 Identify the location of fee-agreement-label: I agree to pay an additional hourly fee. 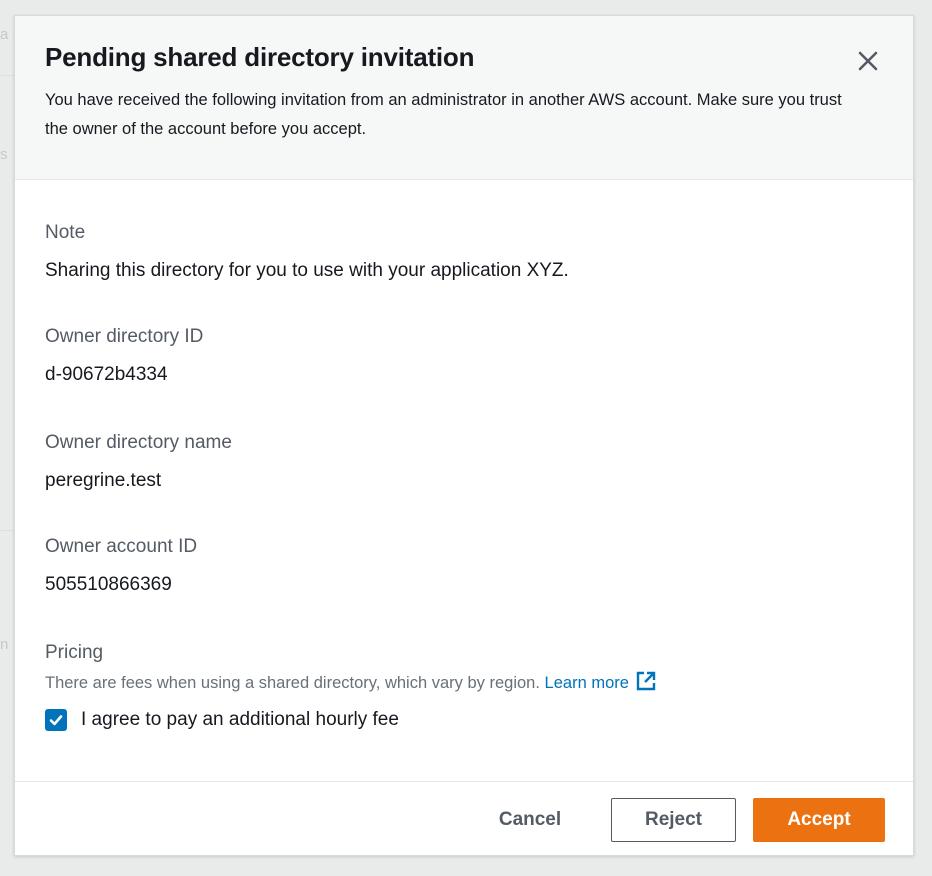
(240, 720).